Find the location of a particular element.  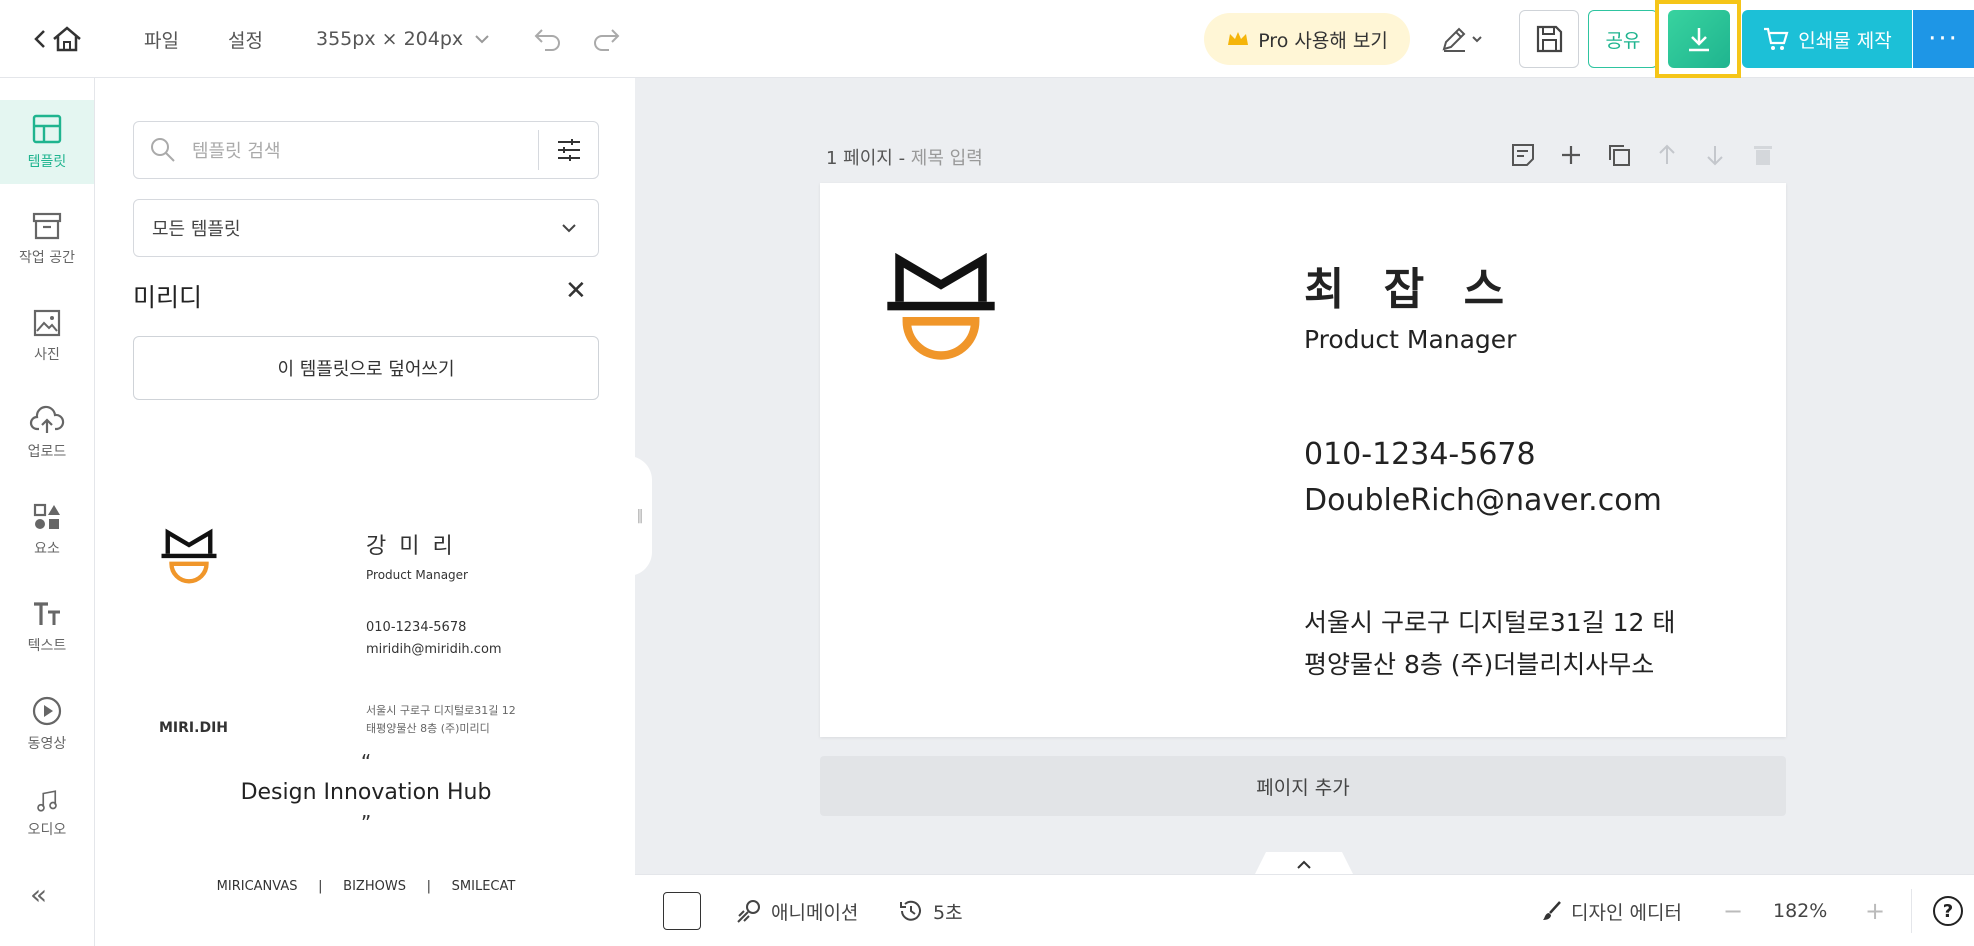

card-address-line2: 평양물산 8층 (주)더블리치사무소 is located at coordinates (1479, 663).